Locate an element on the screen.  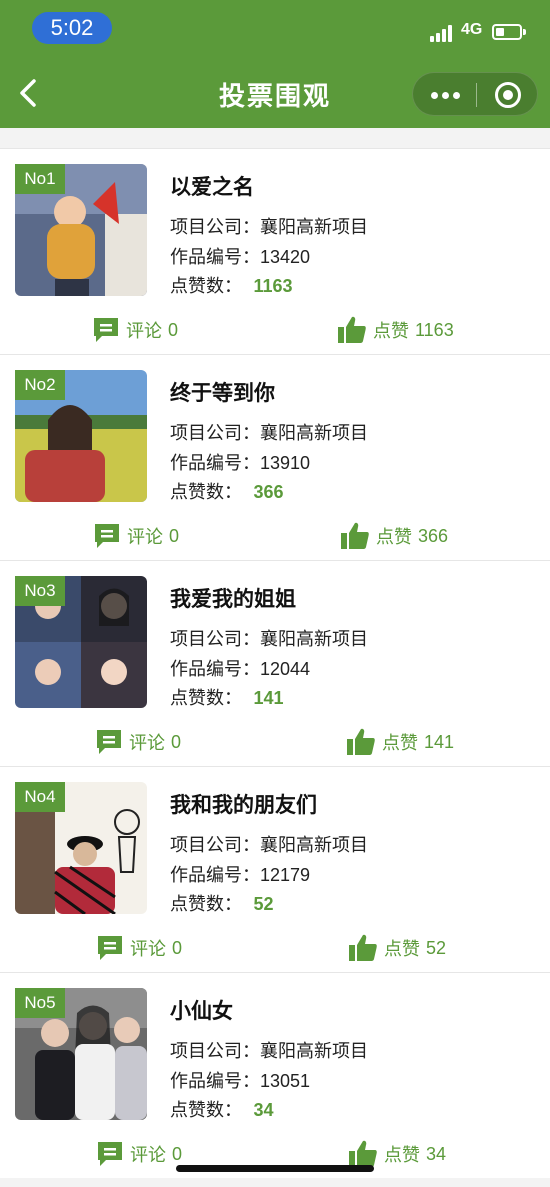
like-count: 52 is located at coordinates (436, 947).